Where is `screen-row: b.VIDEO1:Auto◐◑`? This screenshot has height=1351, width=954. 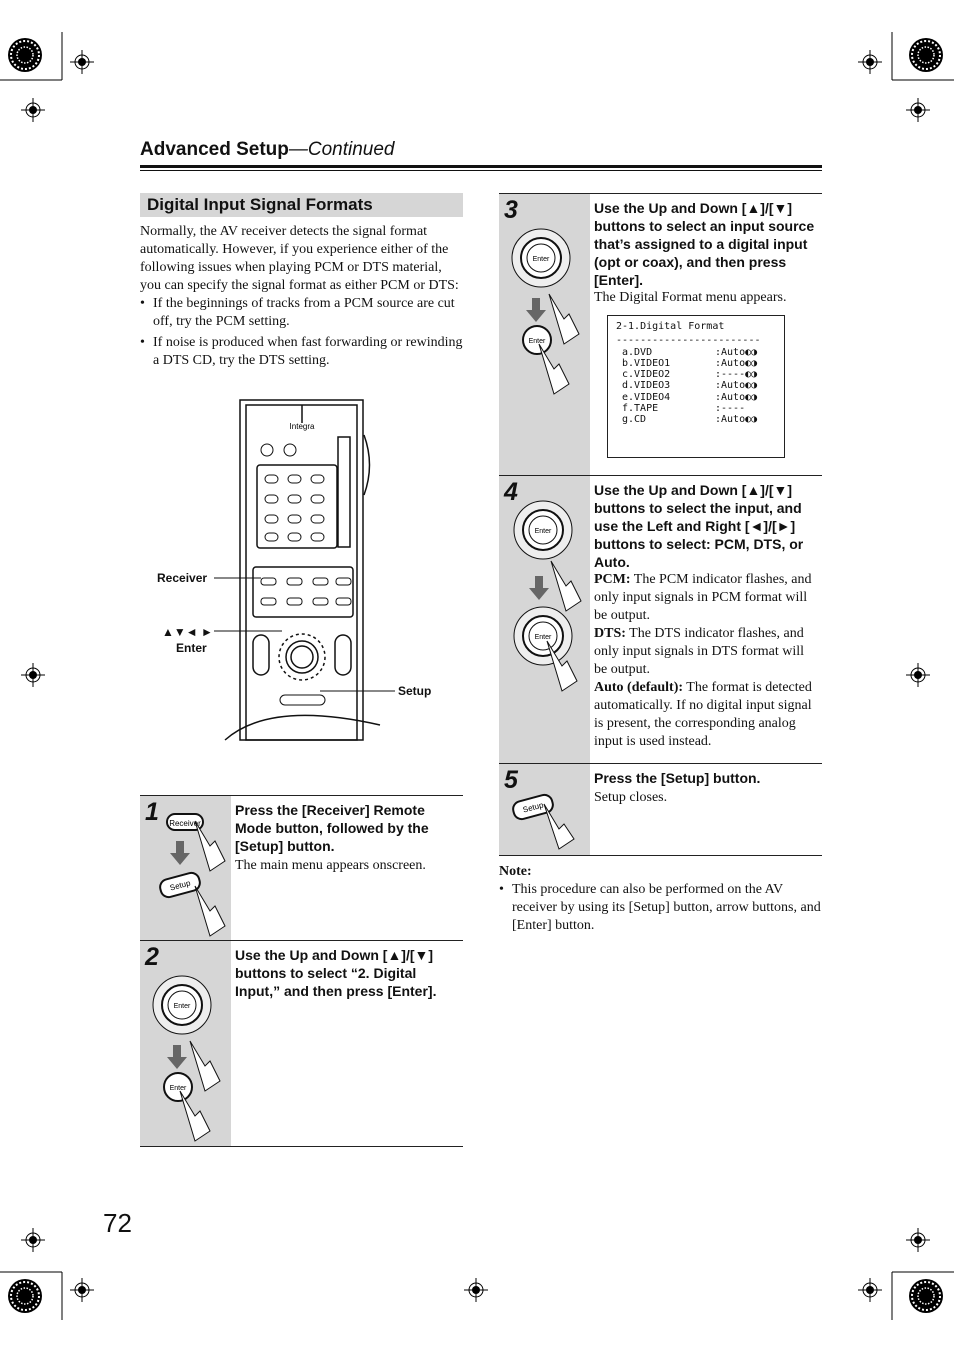
screen-row: b.VIDEO1:Auto◐◑ is located at coordinates (690, 363).